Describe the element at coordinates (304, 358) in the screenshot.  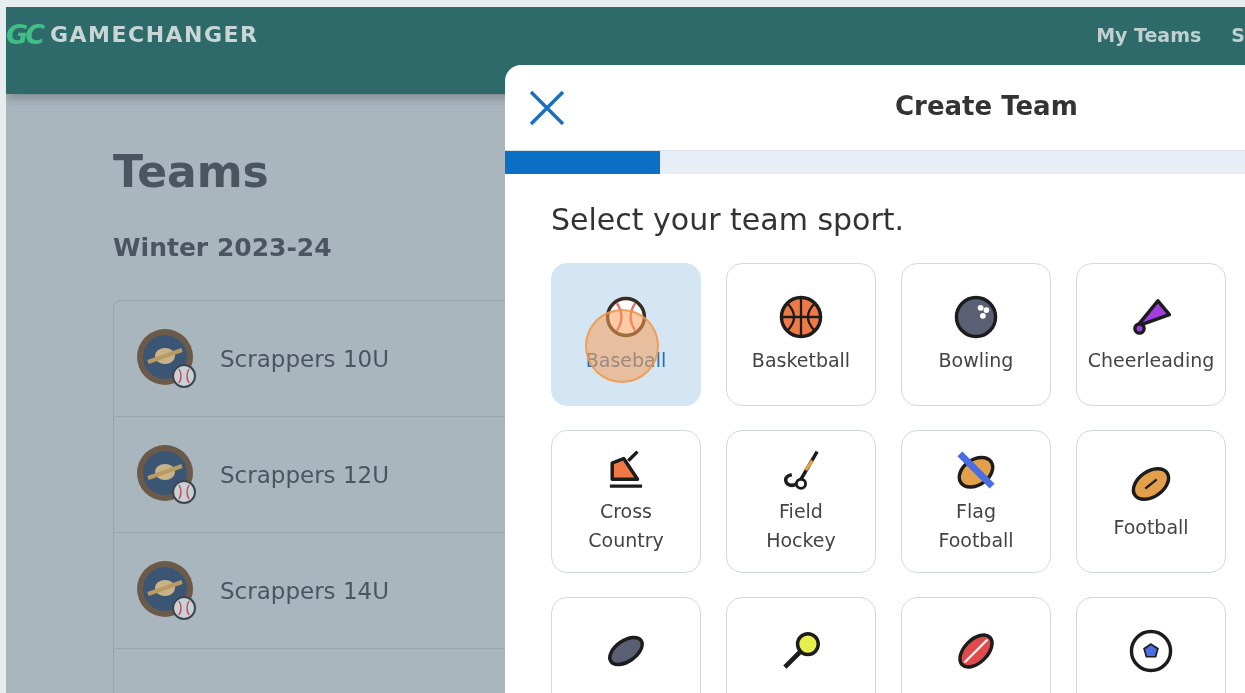
I see `team-name: Scrappers 10U` at that location.